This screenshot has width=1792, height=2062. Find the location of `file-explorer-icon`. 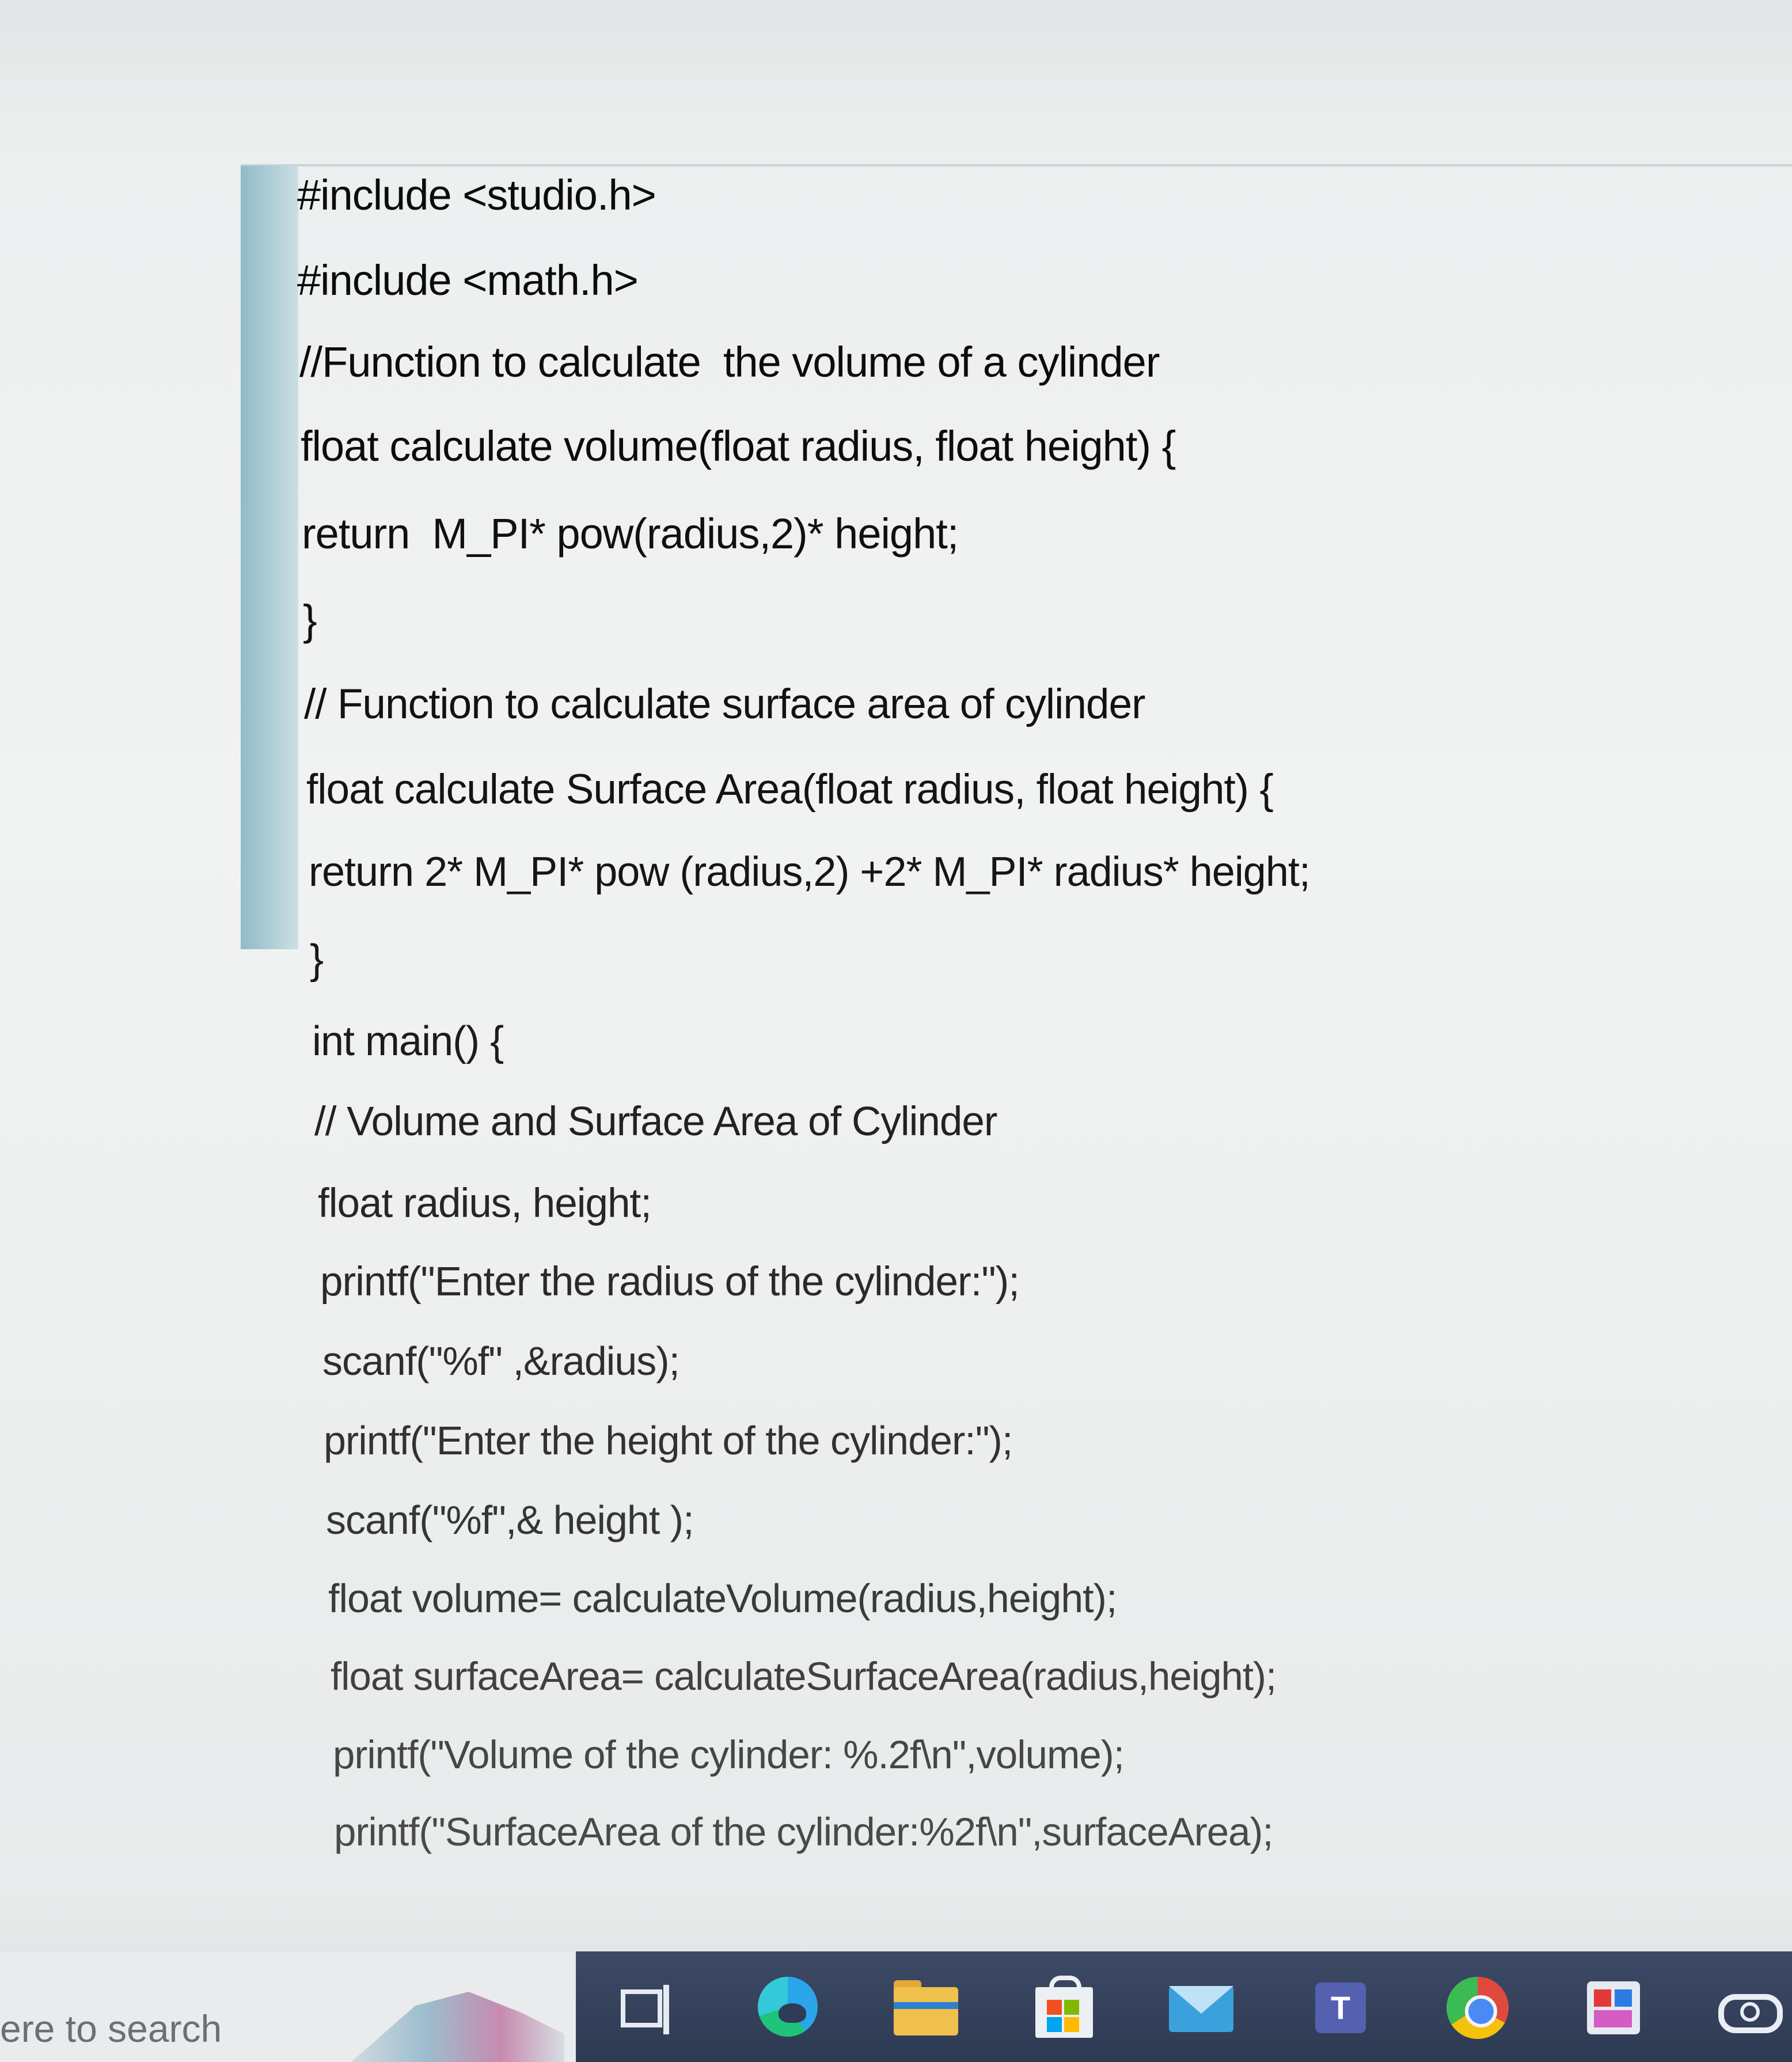

file-explorer-icon is located at coordinates (925, 2009).